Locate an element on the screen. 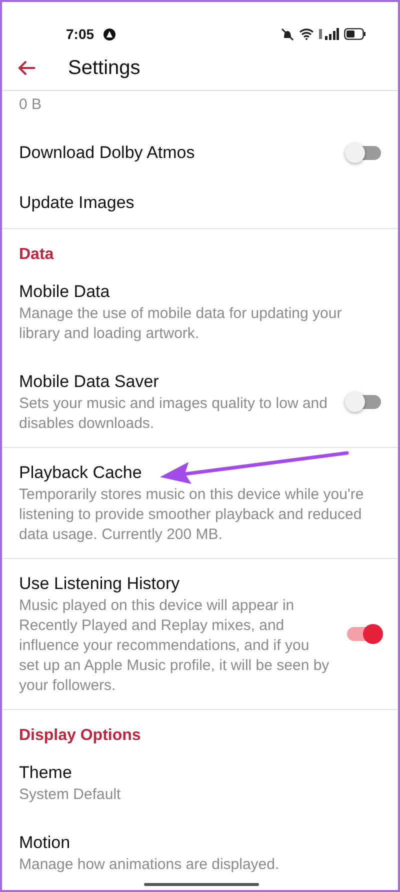  item-title: Use Listening History is located at coordinates (99, 584).